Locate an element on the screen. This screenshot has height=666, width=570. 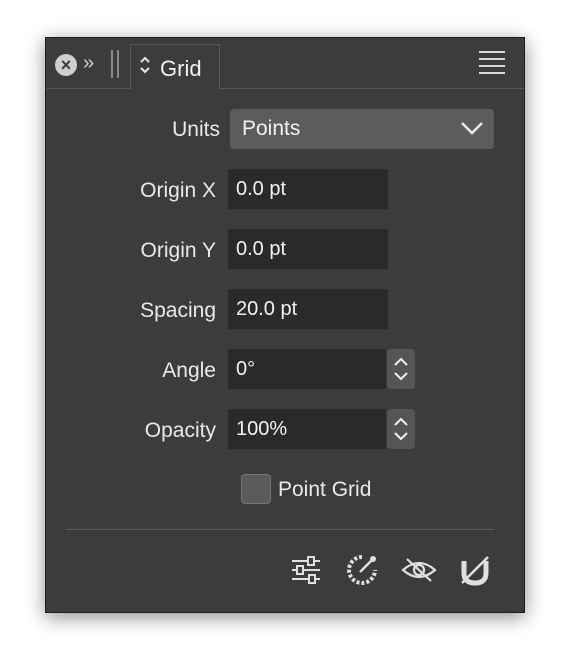
origin-y-field: 0.0 pt is located at coordinates (308, 249).